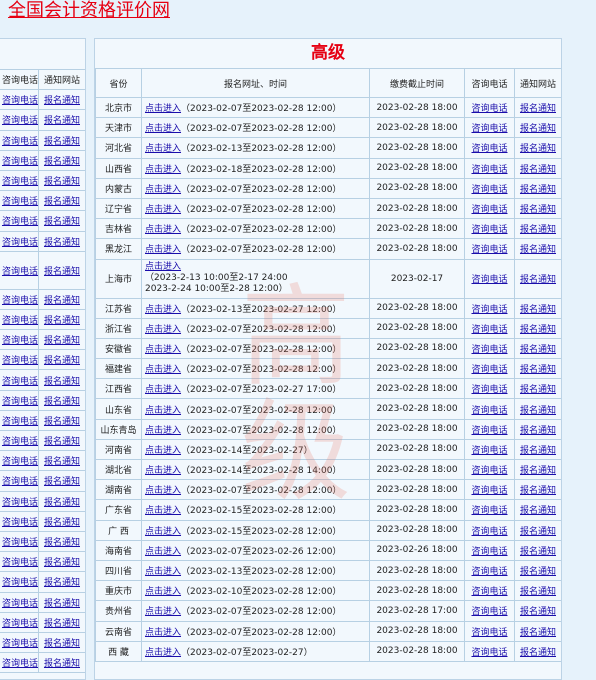 The width and height of the screenshot is (596, 680). Describe the element at coordinates (89, 11) in the screenshot. I see `site-title-link: 全国会计资格评价网` at that location.